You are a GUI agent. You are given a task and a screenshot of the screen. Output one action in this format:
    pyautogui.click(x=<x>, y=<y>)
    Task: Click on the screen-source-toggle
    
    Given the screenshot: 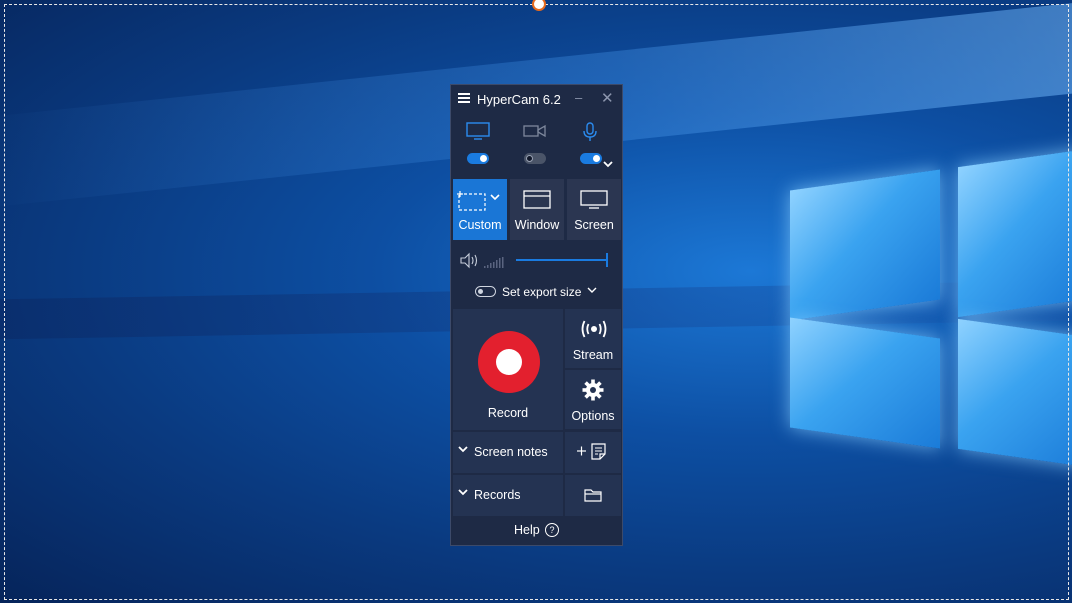 What is the action you would take?
    pyautogui.click(x=478, y=158)
    